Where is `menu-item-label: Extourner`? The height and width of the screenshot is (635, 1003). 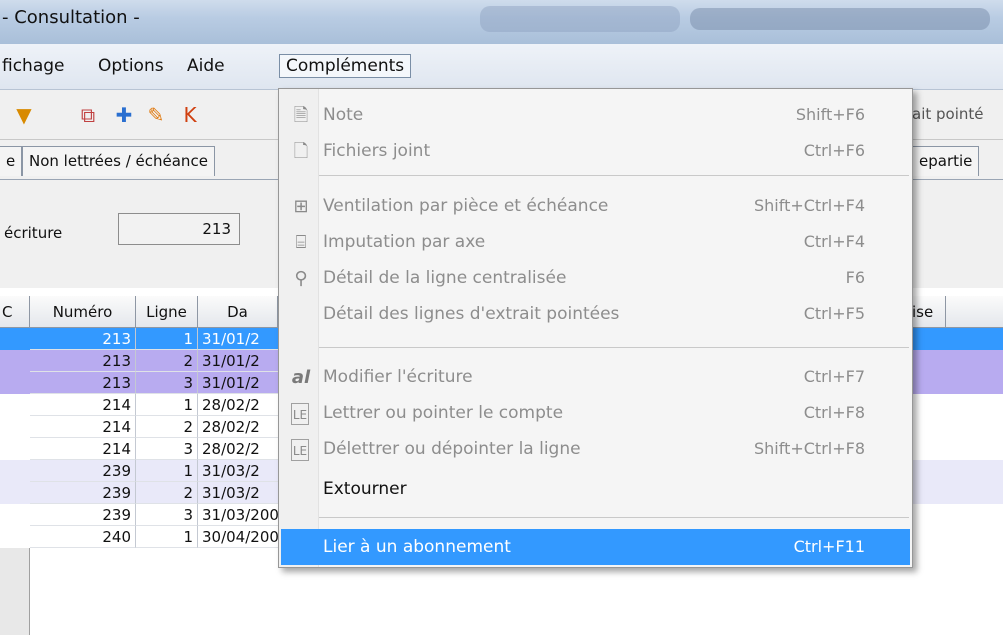
menu-item-label: Extourner is located at coordinates (365, 489).